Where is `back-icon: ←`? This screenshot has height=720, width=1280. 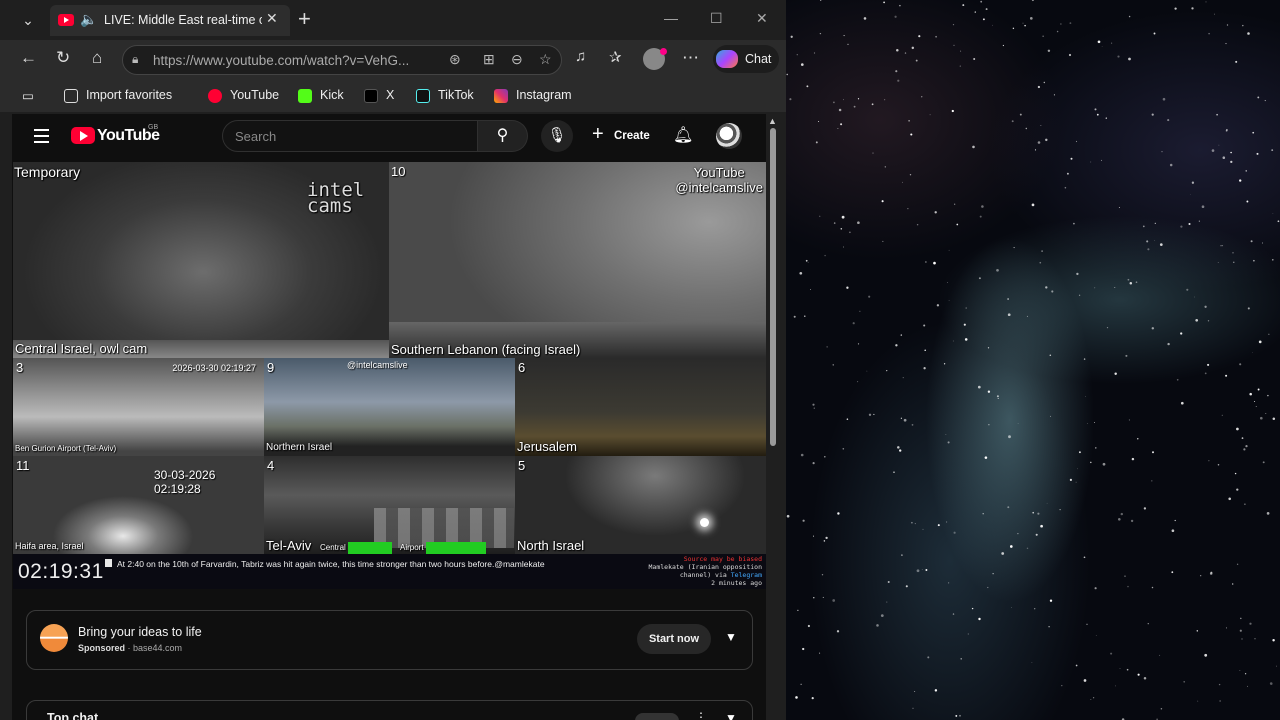
back-icon: ← is located at coordinates (28, 58).